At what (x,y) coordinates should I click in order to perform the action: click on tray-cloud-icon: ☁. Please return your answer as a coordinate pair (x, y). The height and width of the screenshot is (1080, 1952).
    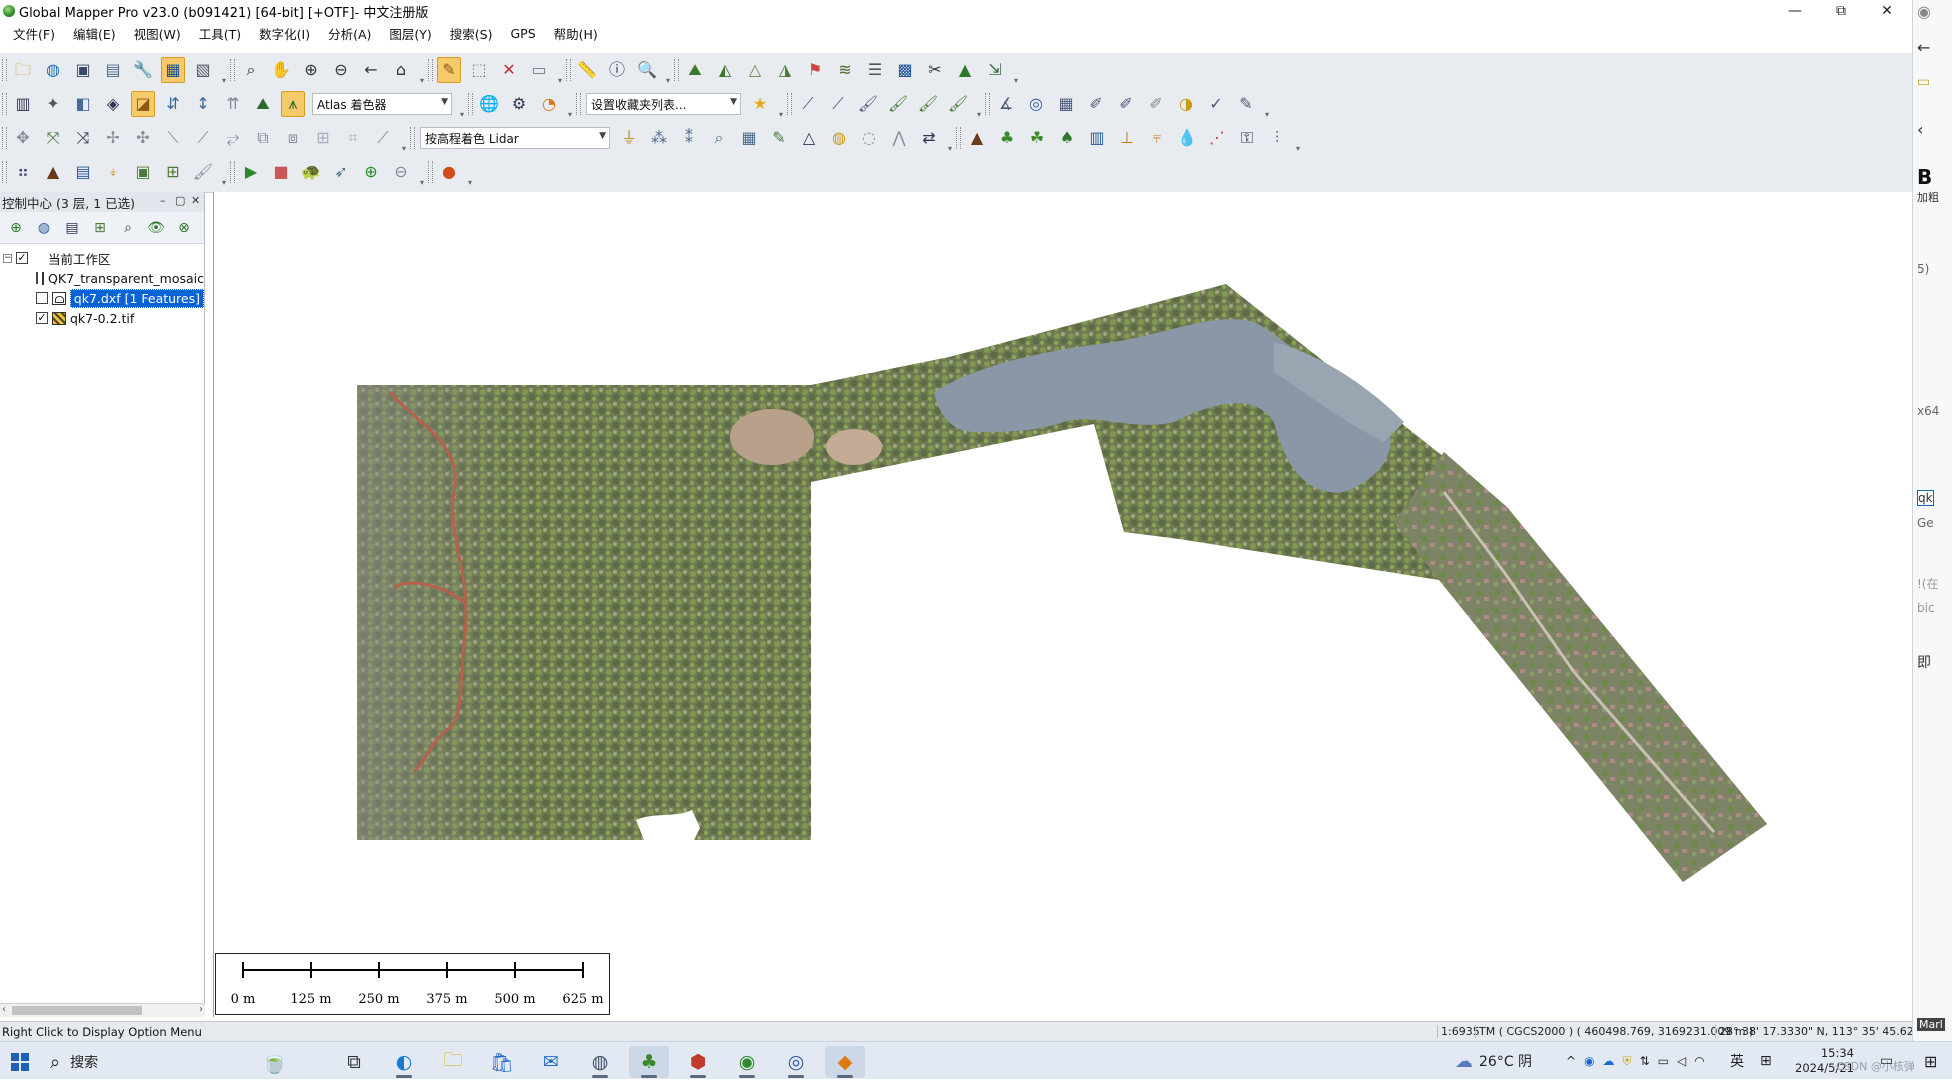
    Looking at the image, I should click on (1609, 1061).